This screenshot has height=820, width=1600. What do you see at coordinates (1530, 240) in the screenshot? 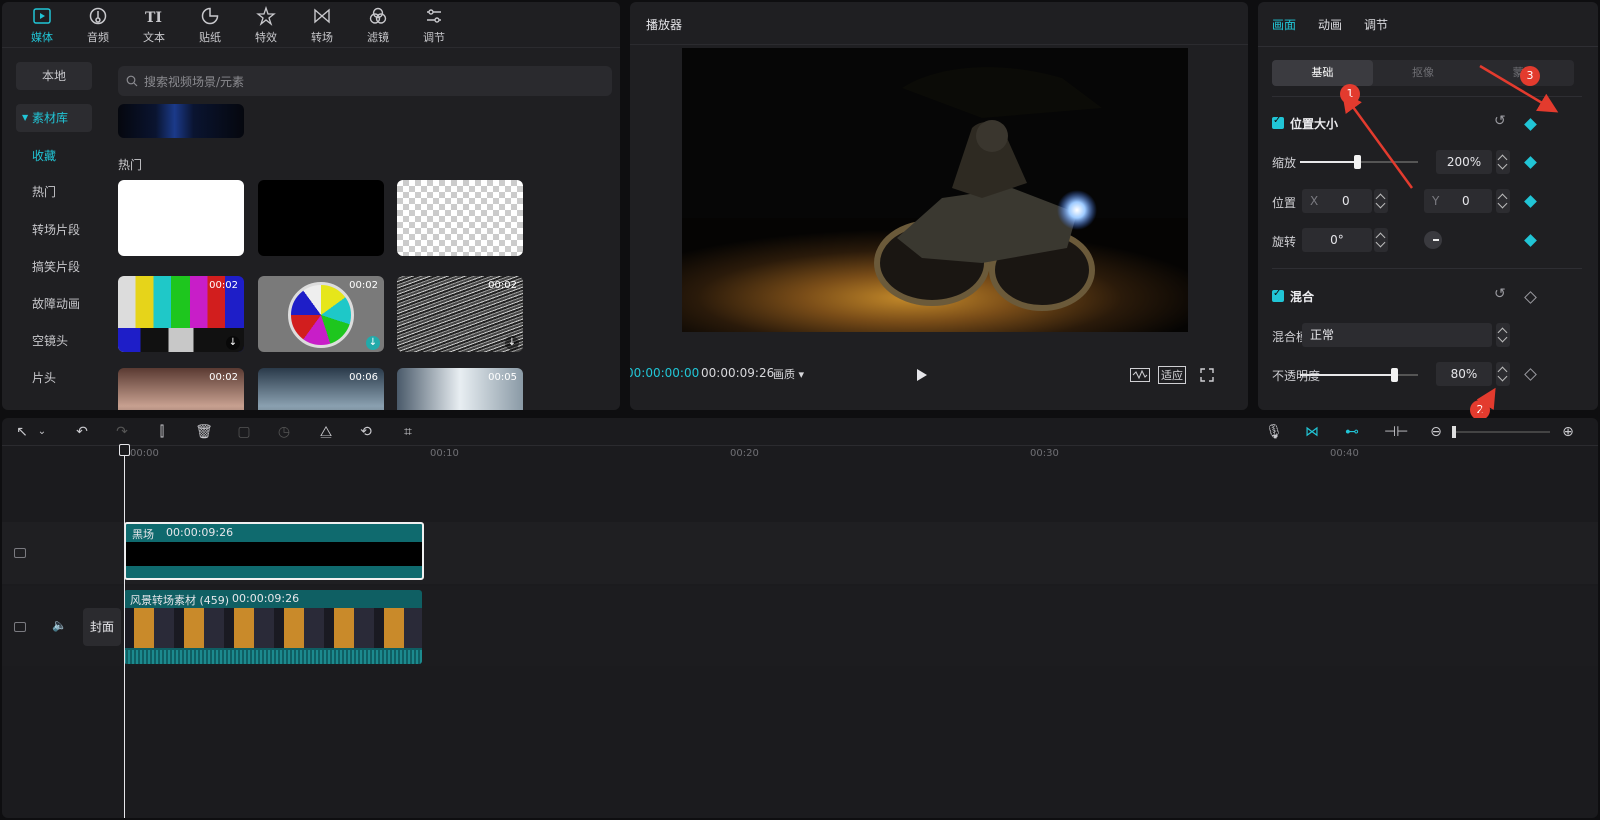
I see `keyframe-rotate-icon` at bounding box center [1530, 240].